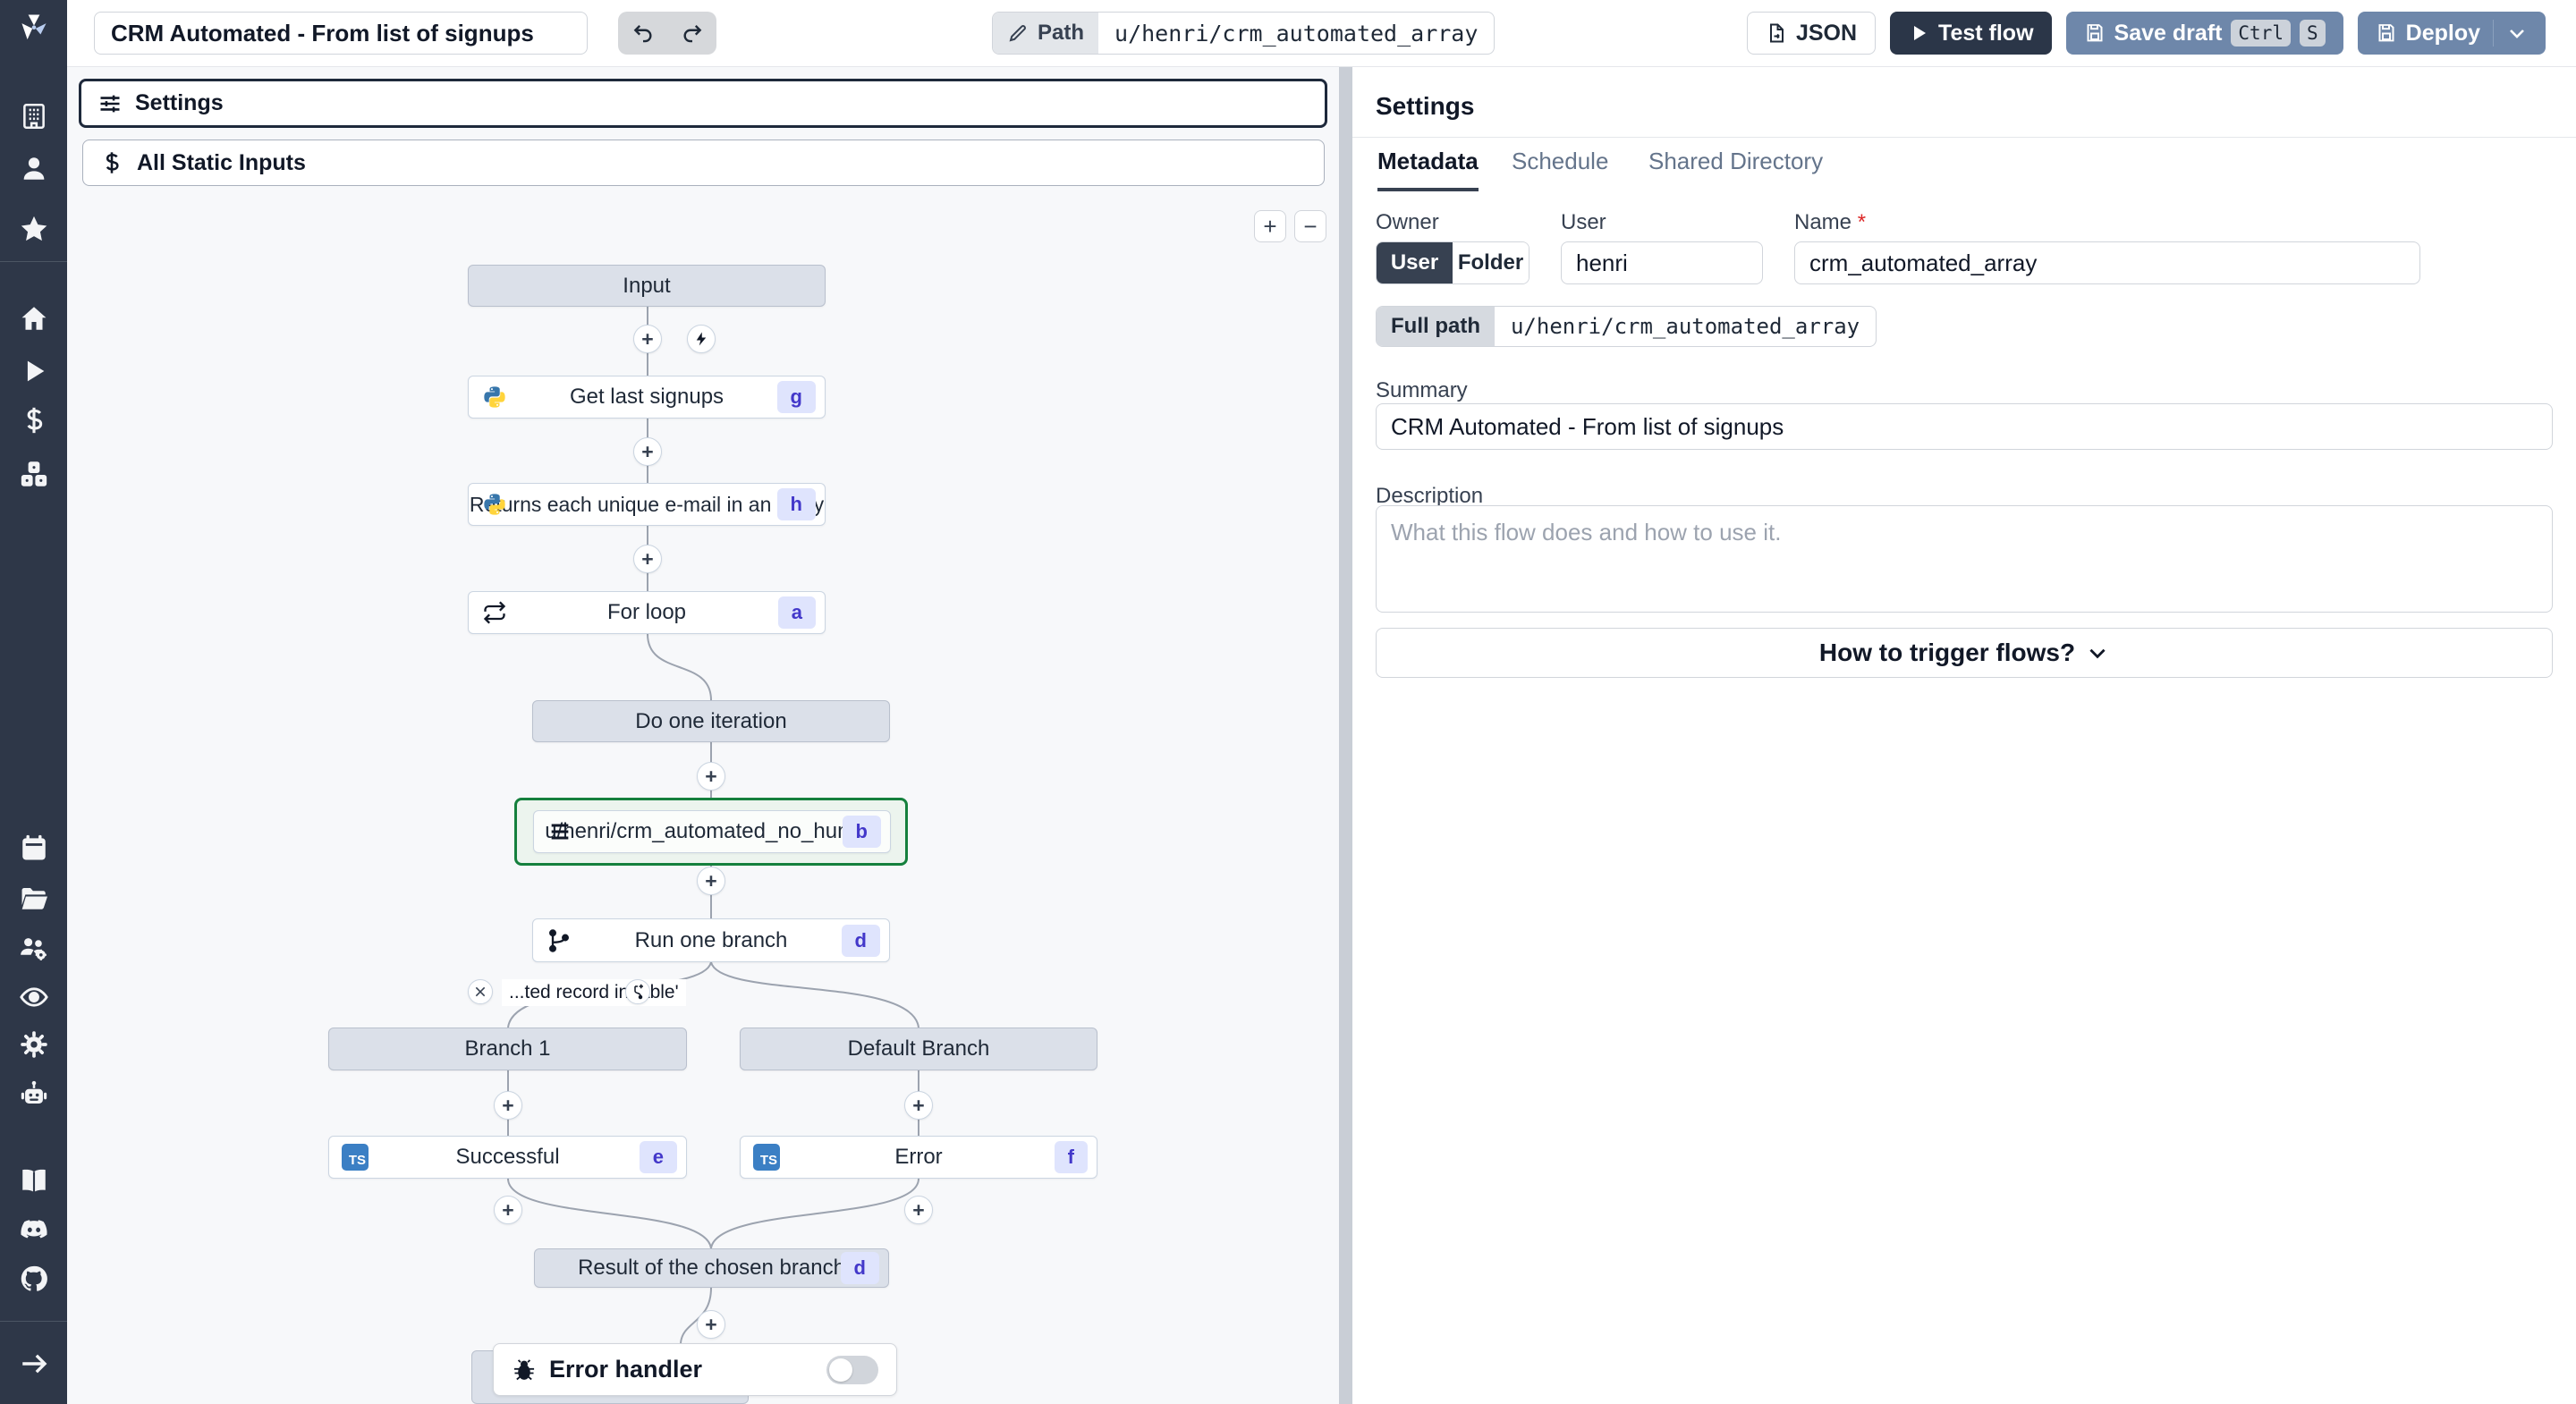 The height and width of the screenshot is (1404, 2576). I want to click on undo-button, so click(643, 33).